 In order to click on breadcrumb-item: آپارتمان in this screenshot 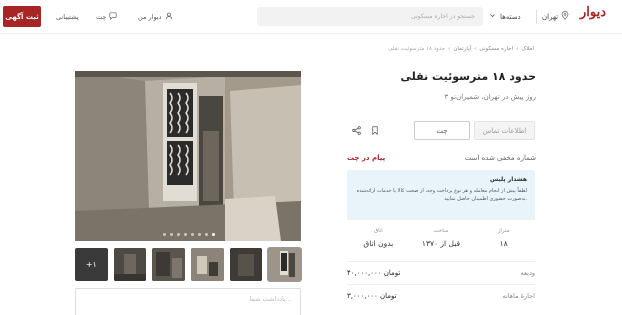, I will do `click(462, 49)`.